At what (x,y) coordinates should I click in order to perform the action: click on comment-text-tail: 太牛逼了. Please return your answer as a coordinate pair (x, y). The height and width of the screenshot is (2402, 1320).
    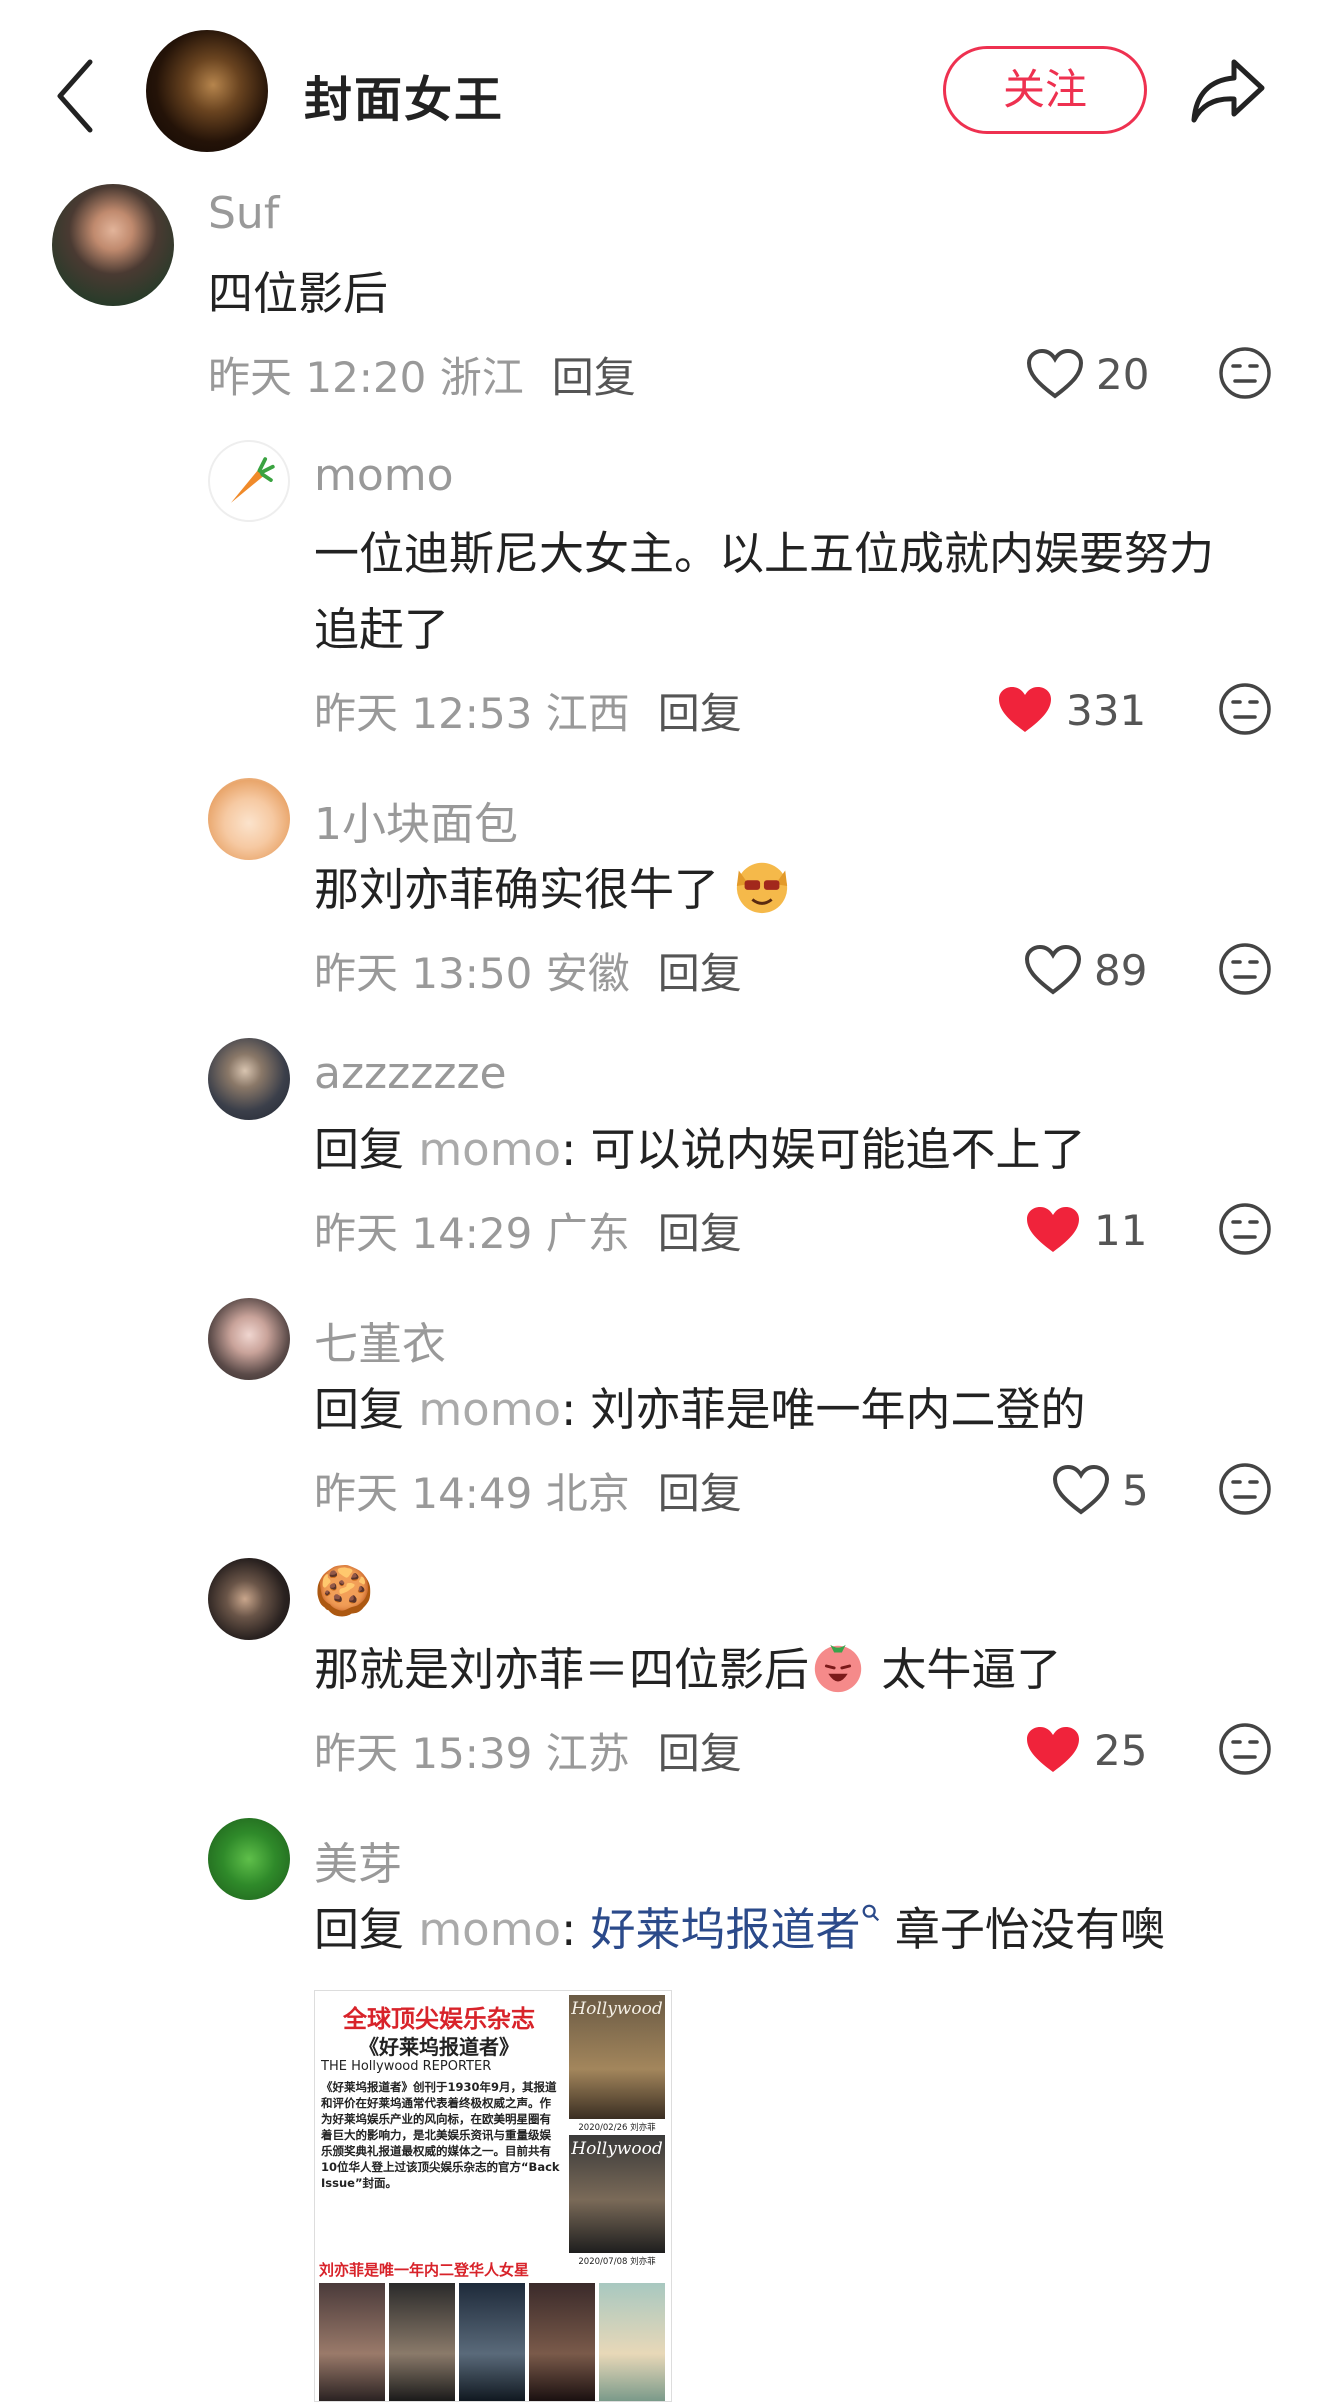
    Looking at the image, I should click on (964, 1669).